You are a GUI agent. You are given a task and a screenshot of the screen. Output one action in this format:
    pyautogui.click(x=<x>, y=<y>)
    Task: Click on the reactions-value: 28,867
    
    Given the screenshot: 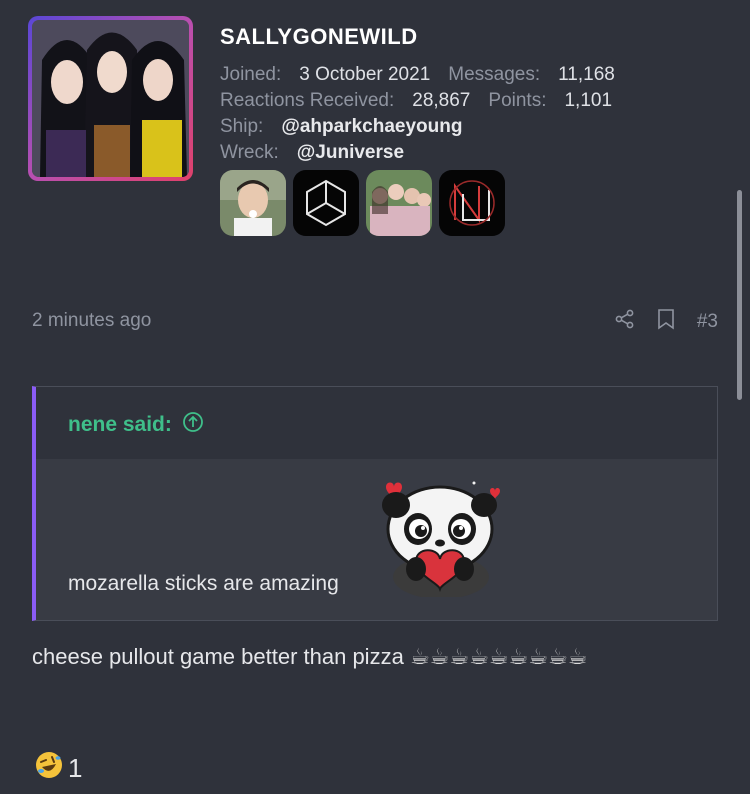 What is the action you would take?
    pyautogui.click(x=441, y=100)
    